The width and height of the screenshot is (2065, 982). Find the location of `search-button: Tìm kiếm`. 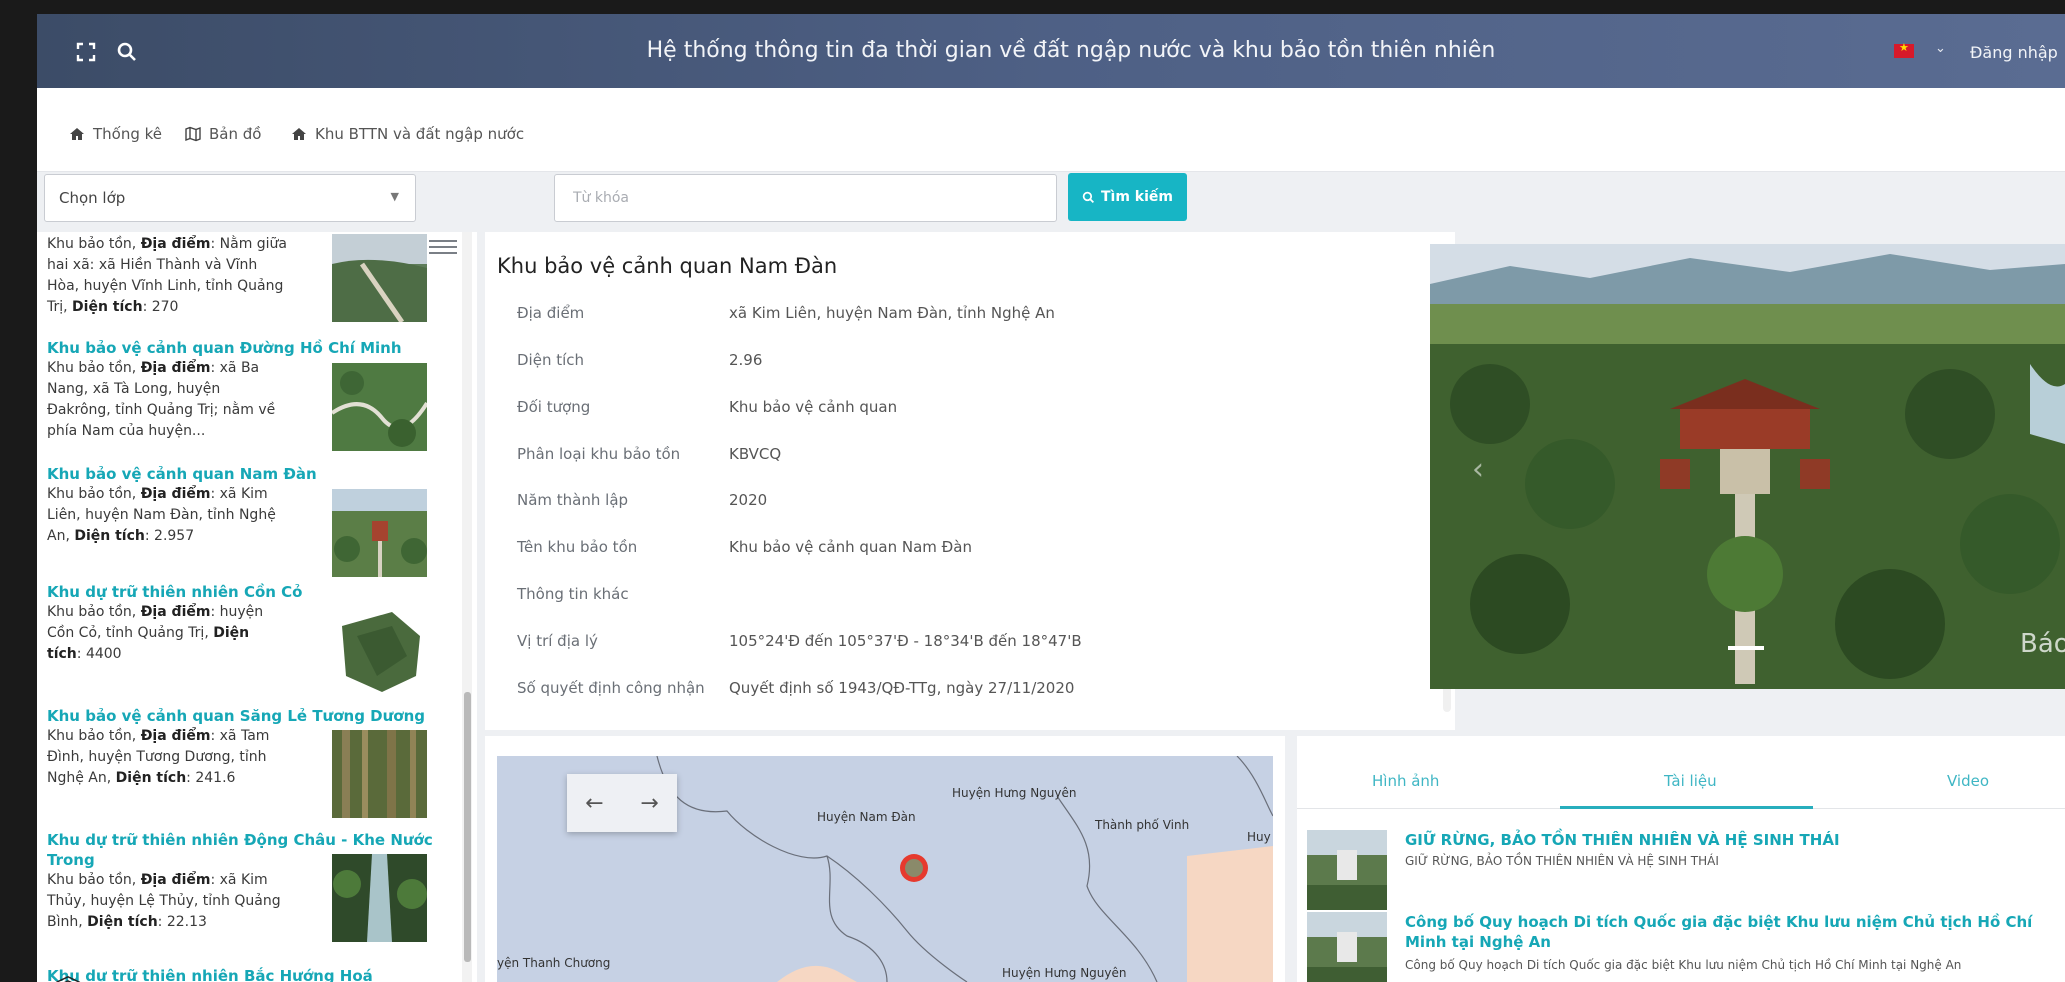

search-button: Tìm kiếm is located at coordinates (1127, 197).